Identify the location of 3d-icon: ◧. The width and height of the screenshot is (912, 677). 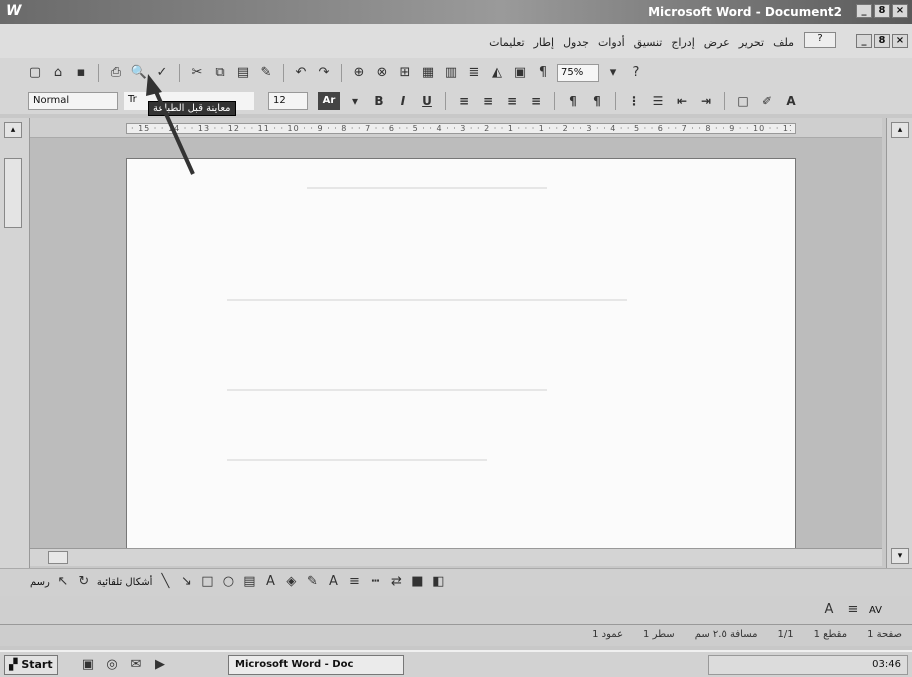
(438, 582).